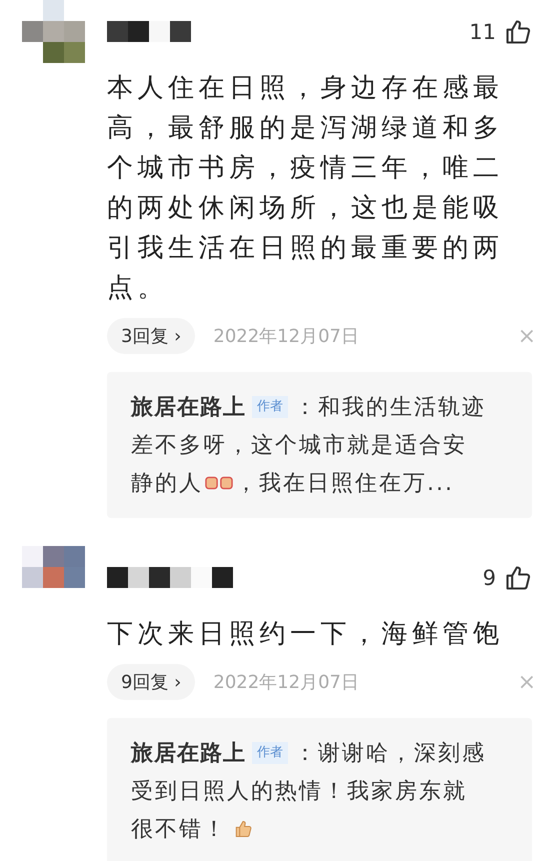 The width and height of the screenshot is (550, 861). I want to click on comment-text: 下次来日照约一下，海鲜管饱, so click(305, 634).